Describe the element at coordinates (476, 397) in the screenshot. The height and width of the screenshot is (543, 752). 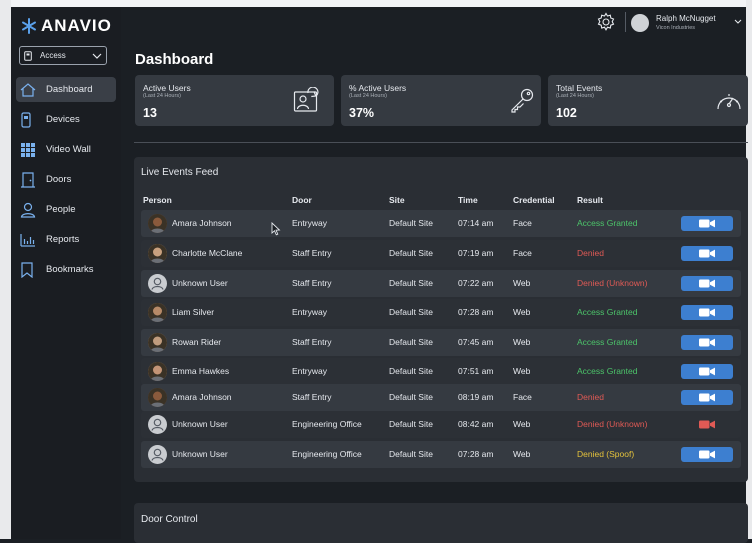
I see `event-time: 08:19 am` at that location.